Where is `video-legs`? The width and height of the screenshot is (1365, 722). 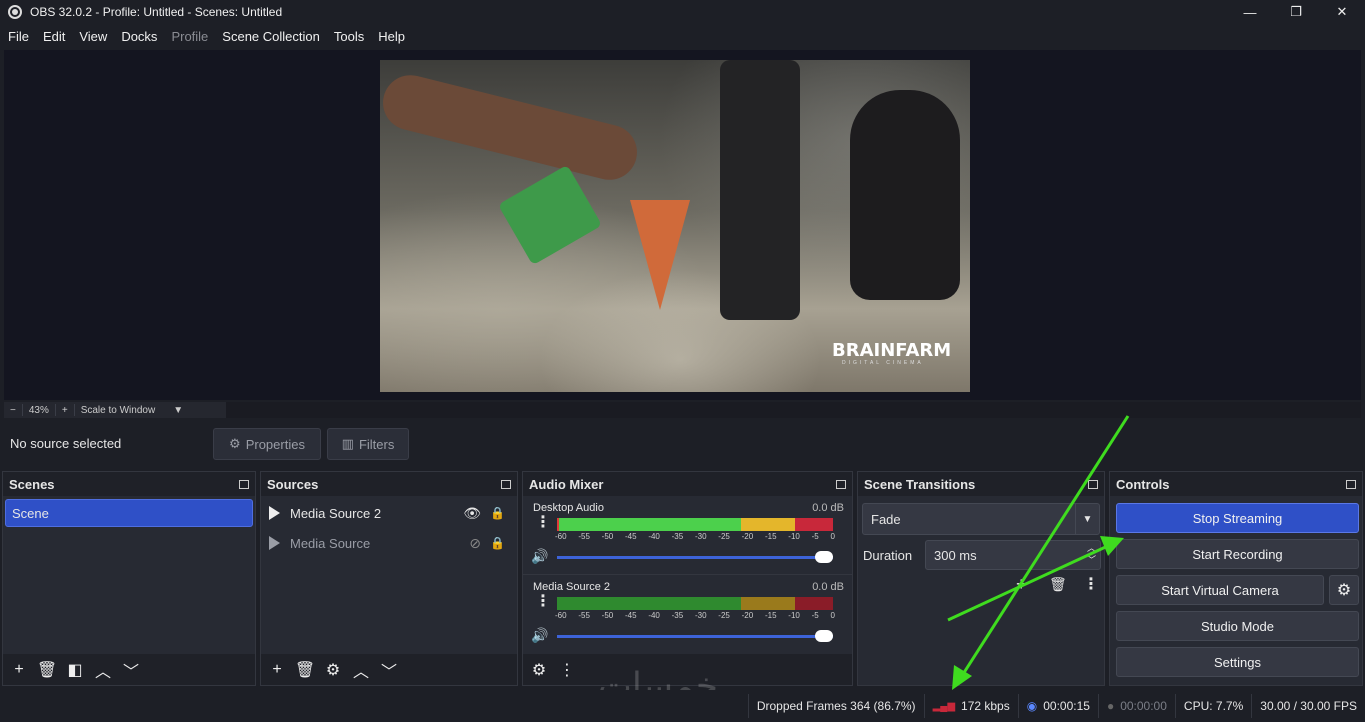 video-legs is located at coordinates (760, 190).